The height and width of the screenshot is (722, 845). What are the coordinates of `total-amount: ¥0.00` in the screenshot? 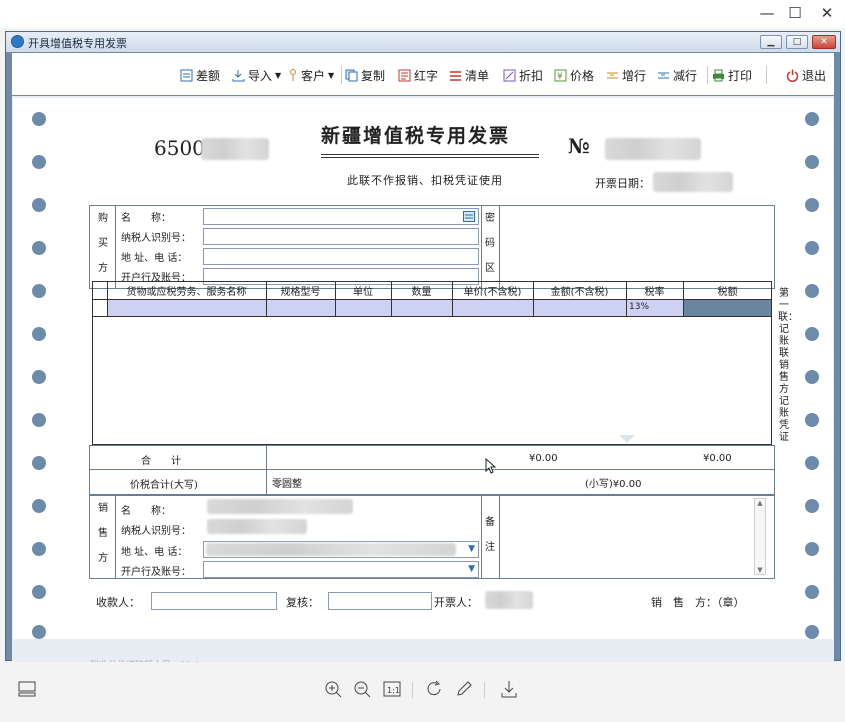 It's located at (543, 458).